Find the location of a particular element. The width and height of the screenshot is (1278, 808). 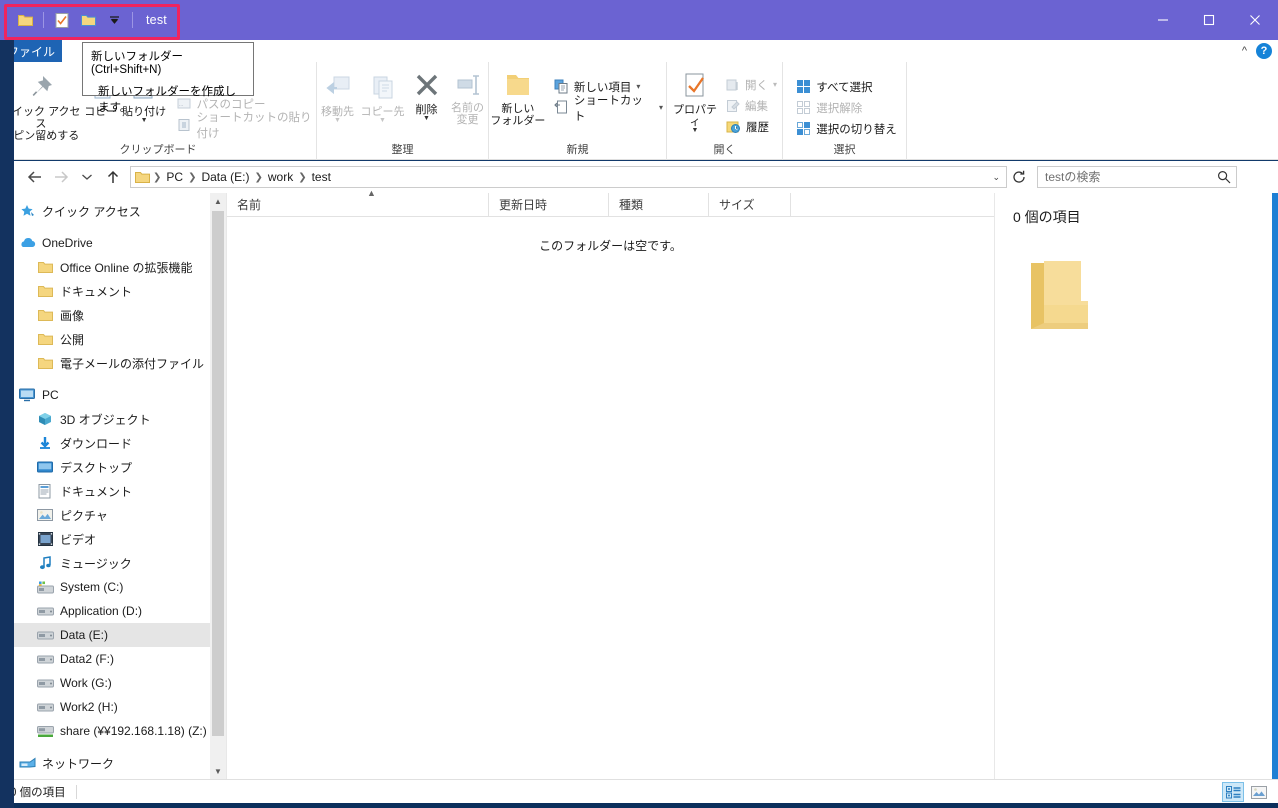

sidebar-item-label: ドキュメント is located at coordinates (96, 491).